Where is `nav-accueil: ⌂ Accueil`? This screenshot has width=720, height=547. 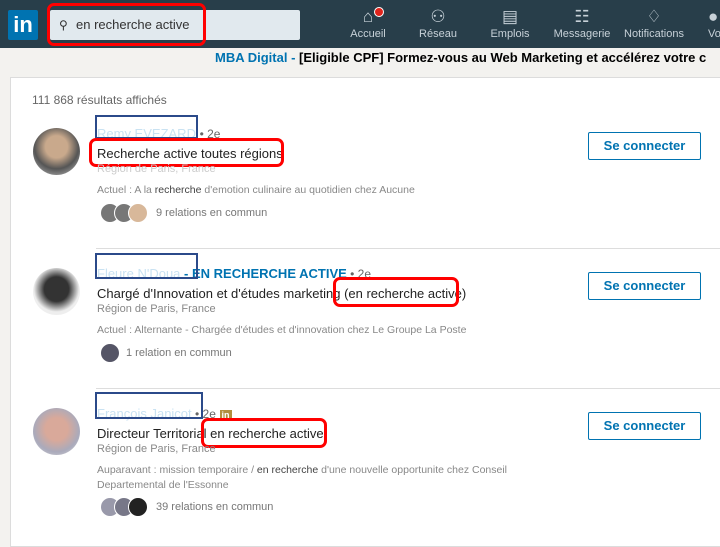
nav-accueil: ⌂ Accueil is located at coordinates (368, 23).